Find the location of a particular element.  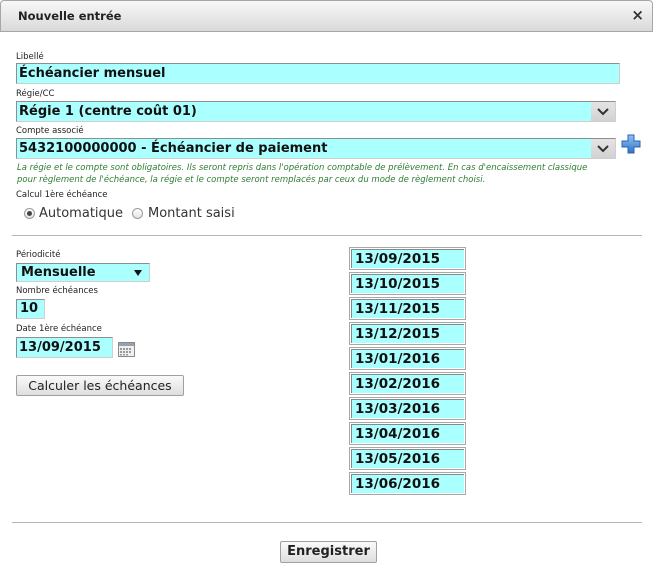

periodicite-select-value: Mensuelle is located at coordinates (58, 272).